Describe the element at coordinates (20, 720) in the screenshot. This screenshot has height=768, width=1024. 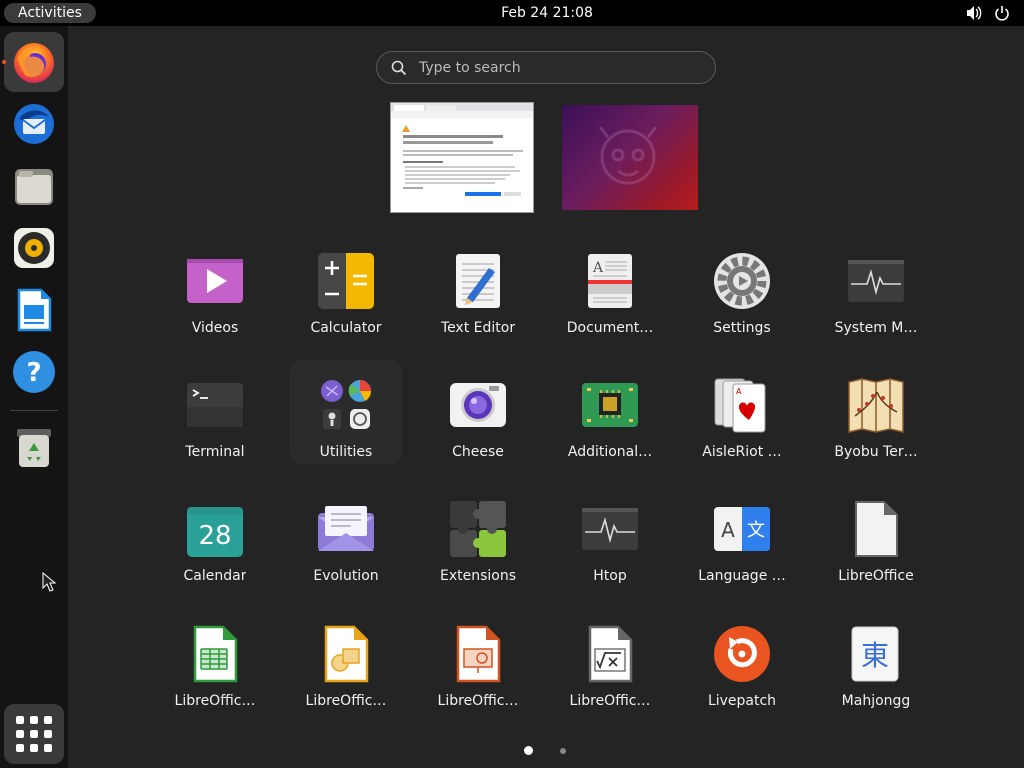
I see `app-grid-icon` at that location.